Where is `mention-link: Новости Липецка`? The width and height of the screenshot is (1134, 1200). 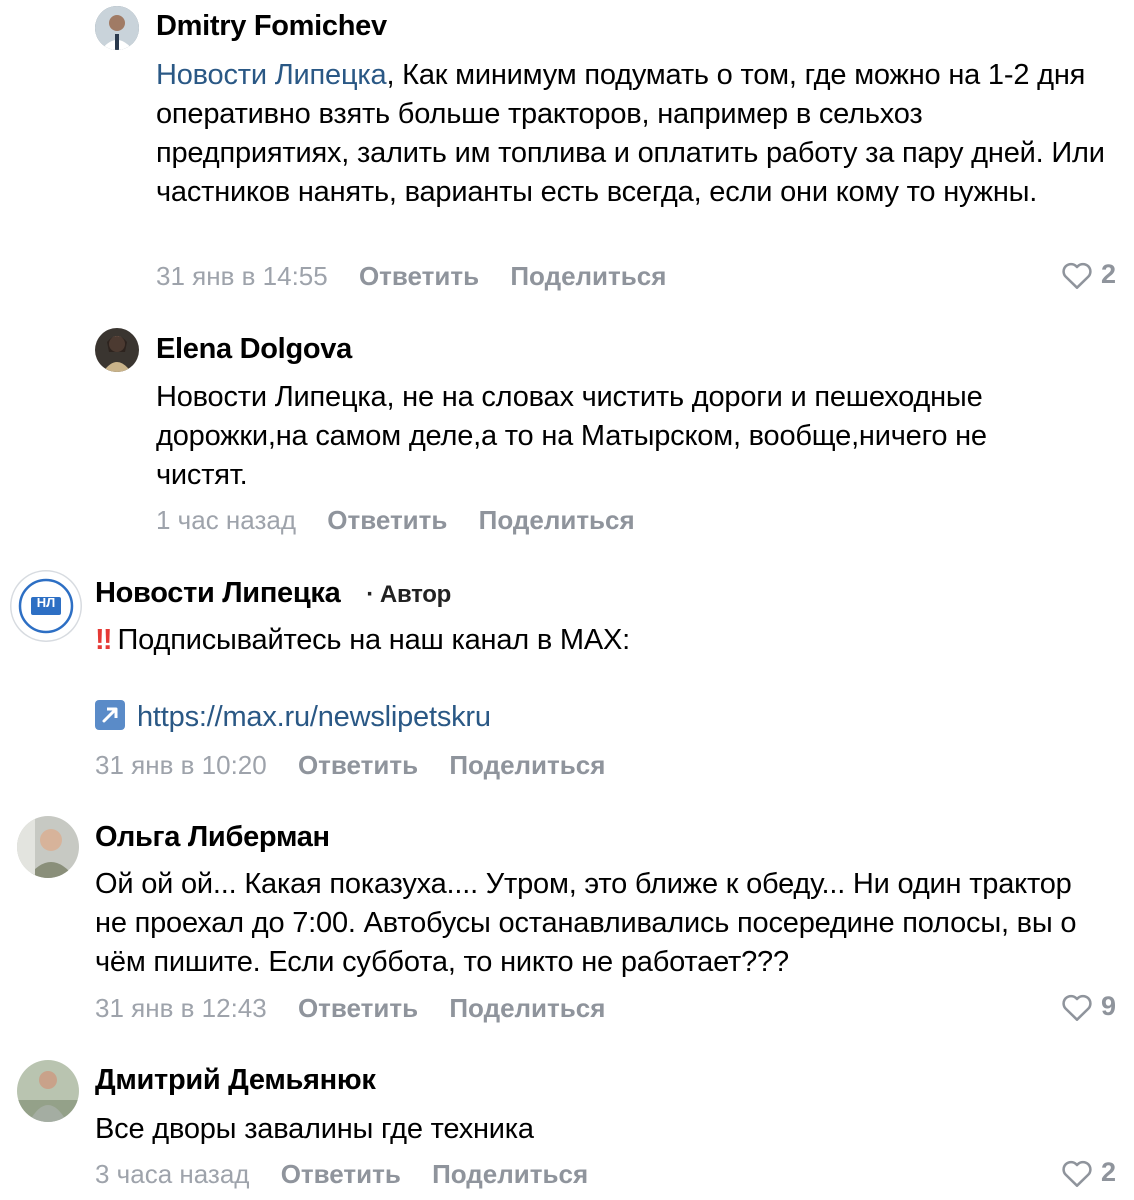 mention-link: Новости Липецка is located at coordinates (271, 75).